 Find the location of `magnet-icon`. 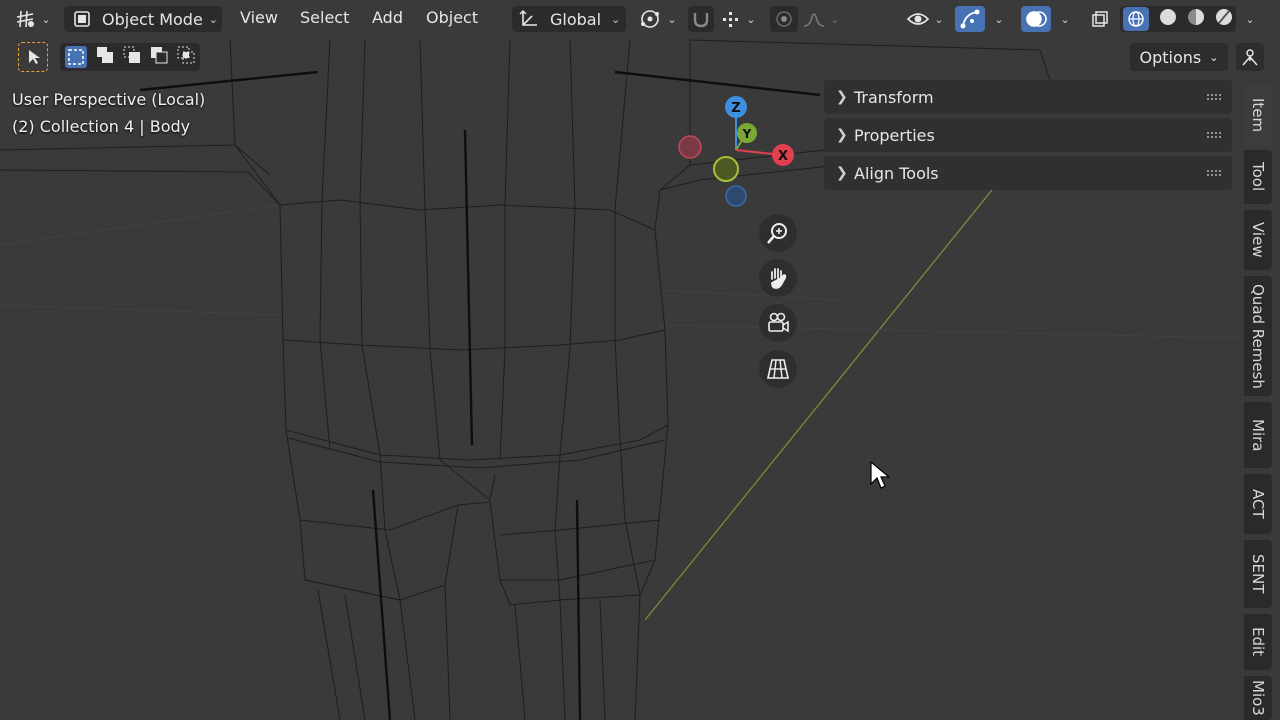

magnet-icon is located at coordinates (701, 20).